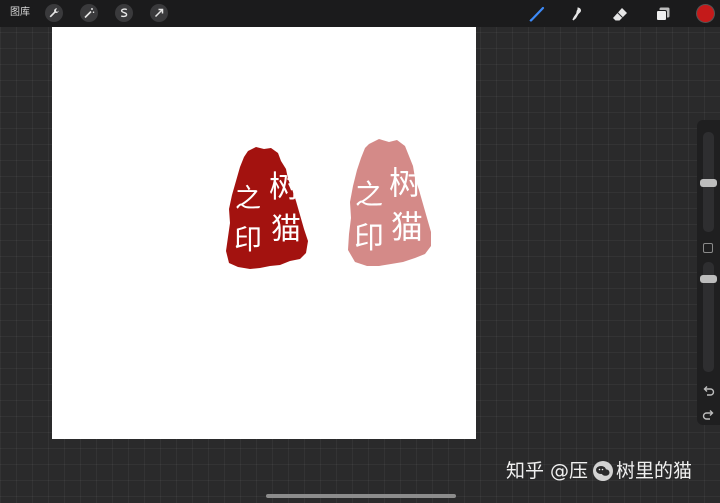  I want to click on top-toolbar: 图库, so click(360, 13).